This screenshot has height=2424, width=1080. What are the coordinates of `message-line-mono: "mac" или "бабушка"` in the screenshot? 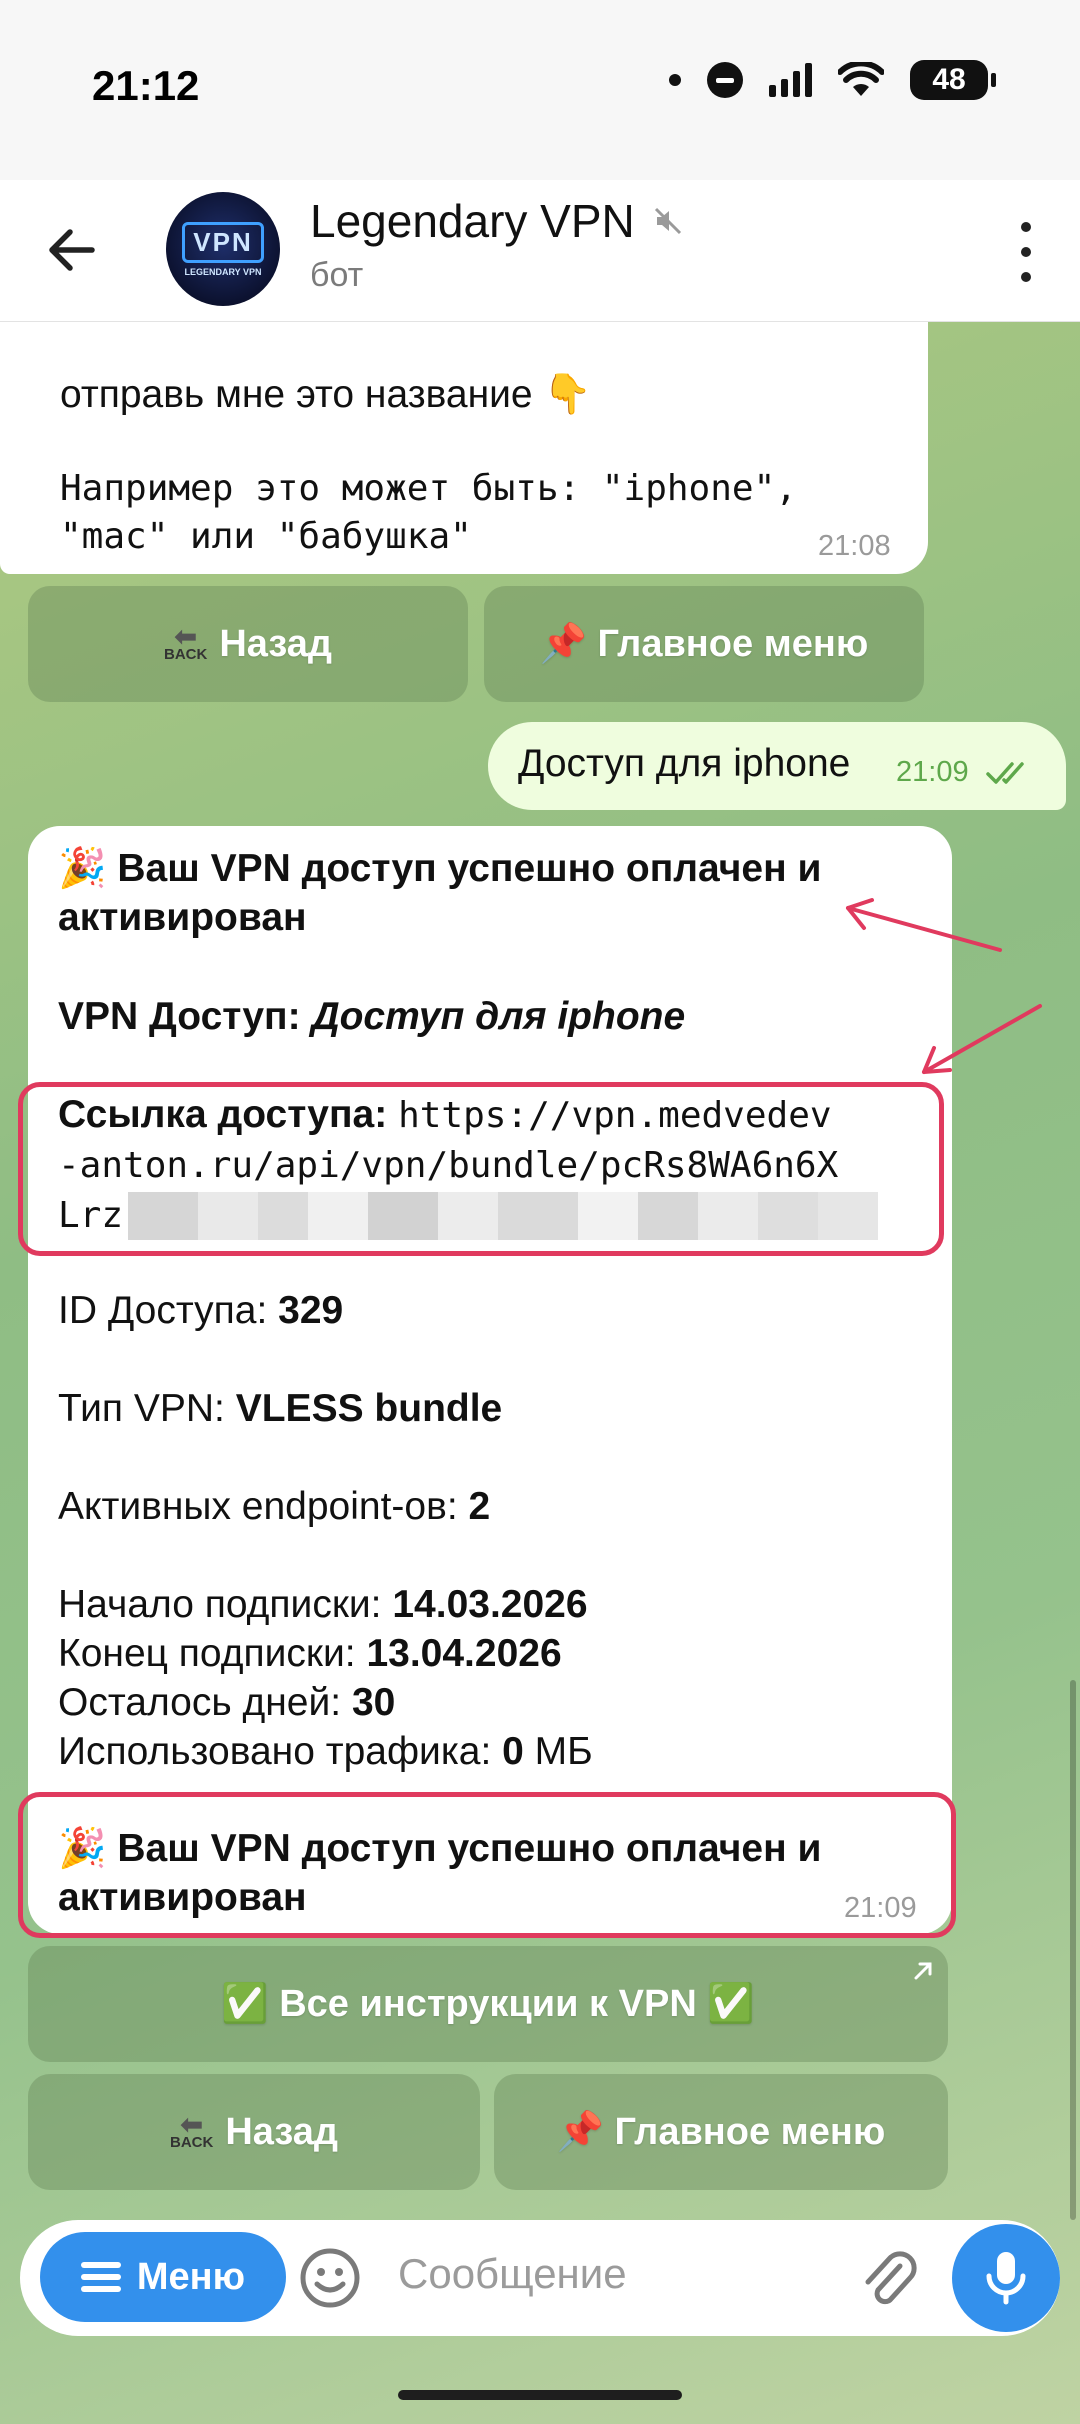 It's located at (266, 536).